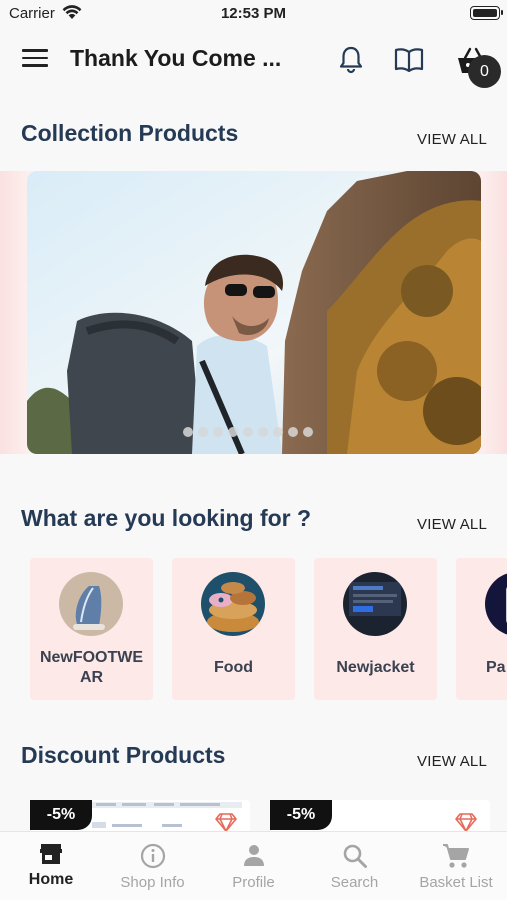 Image resolution: width=507 pixels, height=900 pixels. I want to click on donuts-image, so click(233, 604).